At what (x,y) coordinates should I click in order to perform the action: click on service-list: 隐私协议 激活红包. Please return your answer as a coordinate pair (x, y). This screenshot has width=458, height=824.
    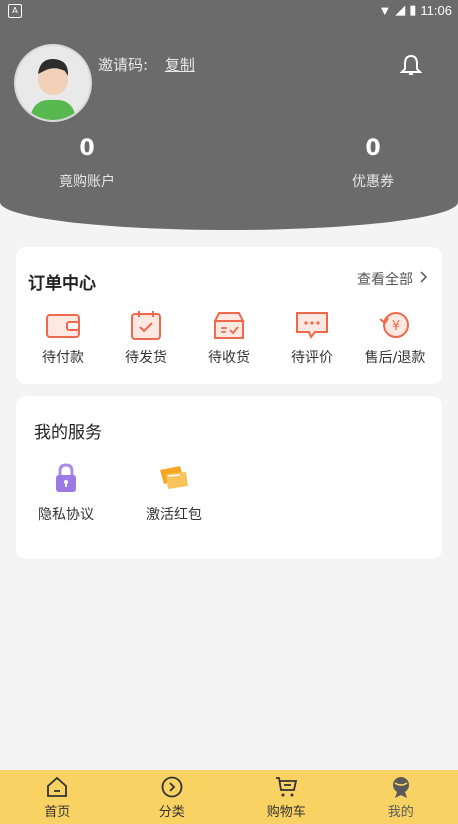
    Looking at the image, I should click on (120, 493).